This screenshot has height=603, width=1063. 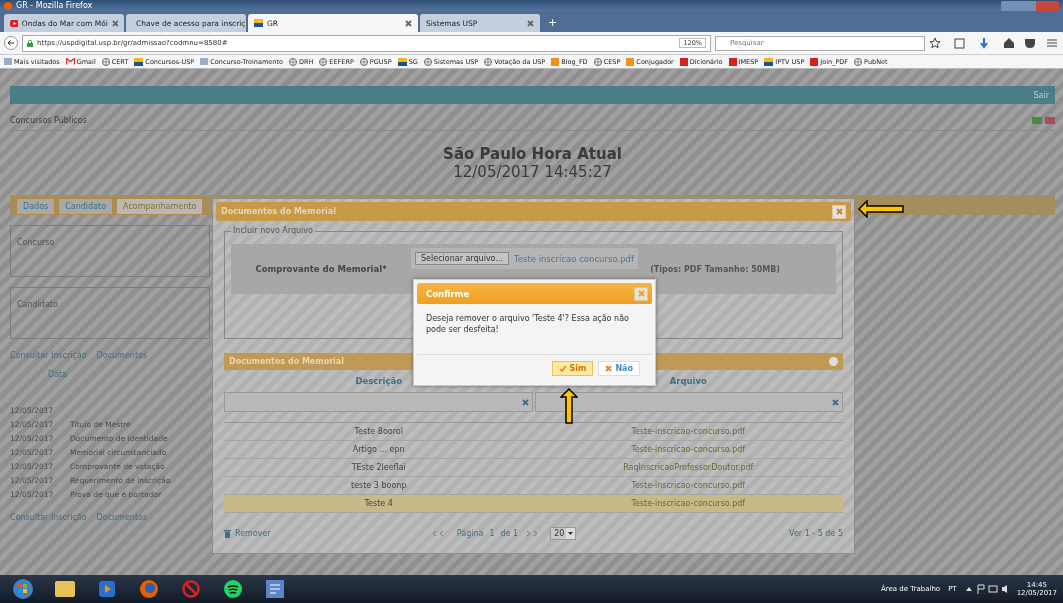 I want to click on fieldset-legend: Concurso, so click(x=36, y=242).